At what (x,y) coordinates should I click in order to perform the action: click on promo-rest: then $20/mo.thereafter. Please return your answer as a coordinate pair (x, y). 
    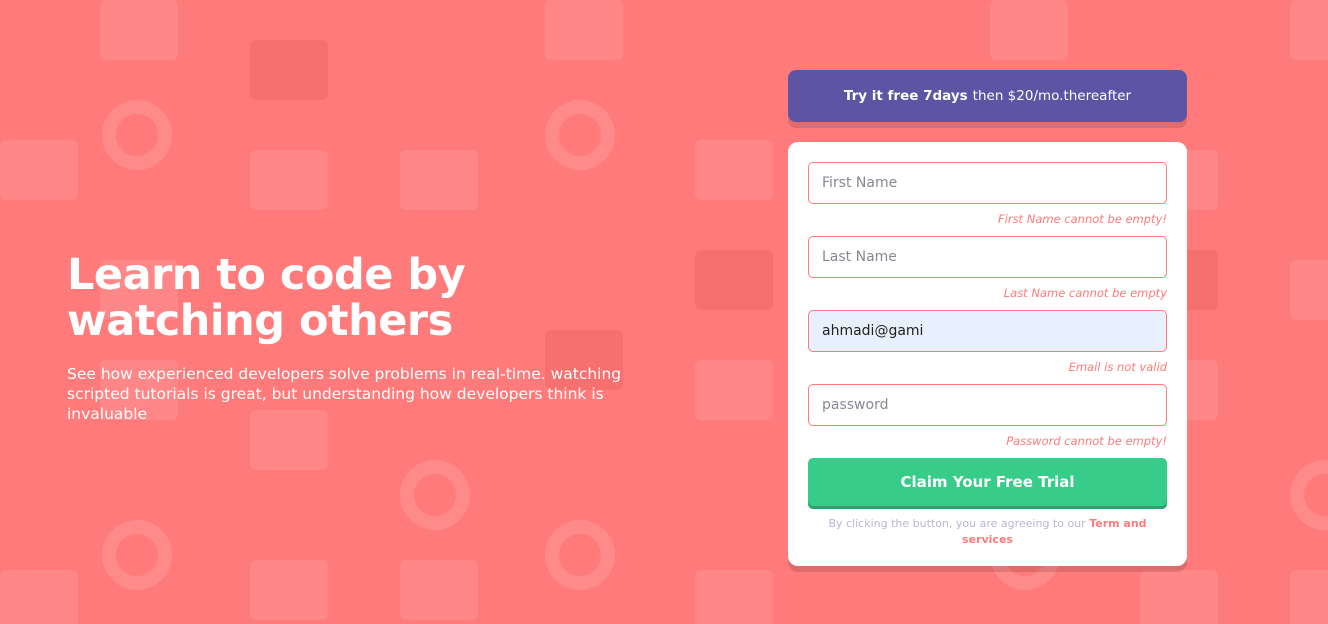
    Looking at the image, I should click on (1052, 96).